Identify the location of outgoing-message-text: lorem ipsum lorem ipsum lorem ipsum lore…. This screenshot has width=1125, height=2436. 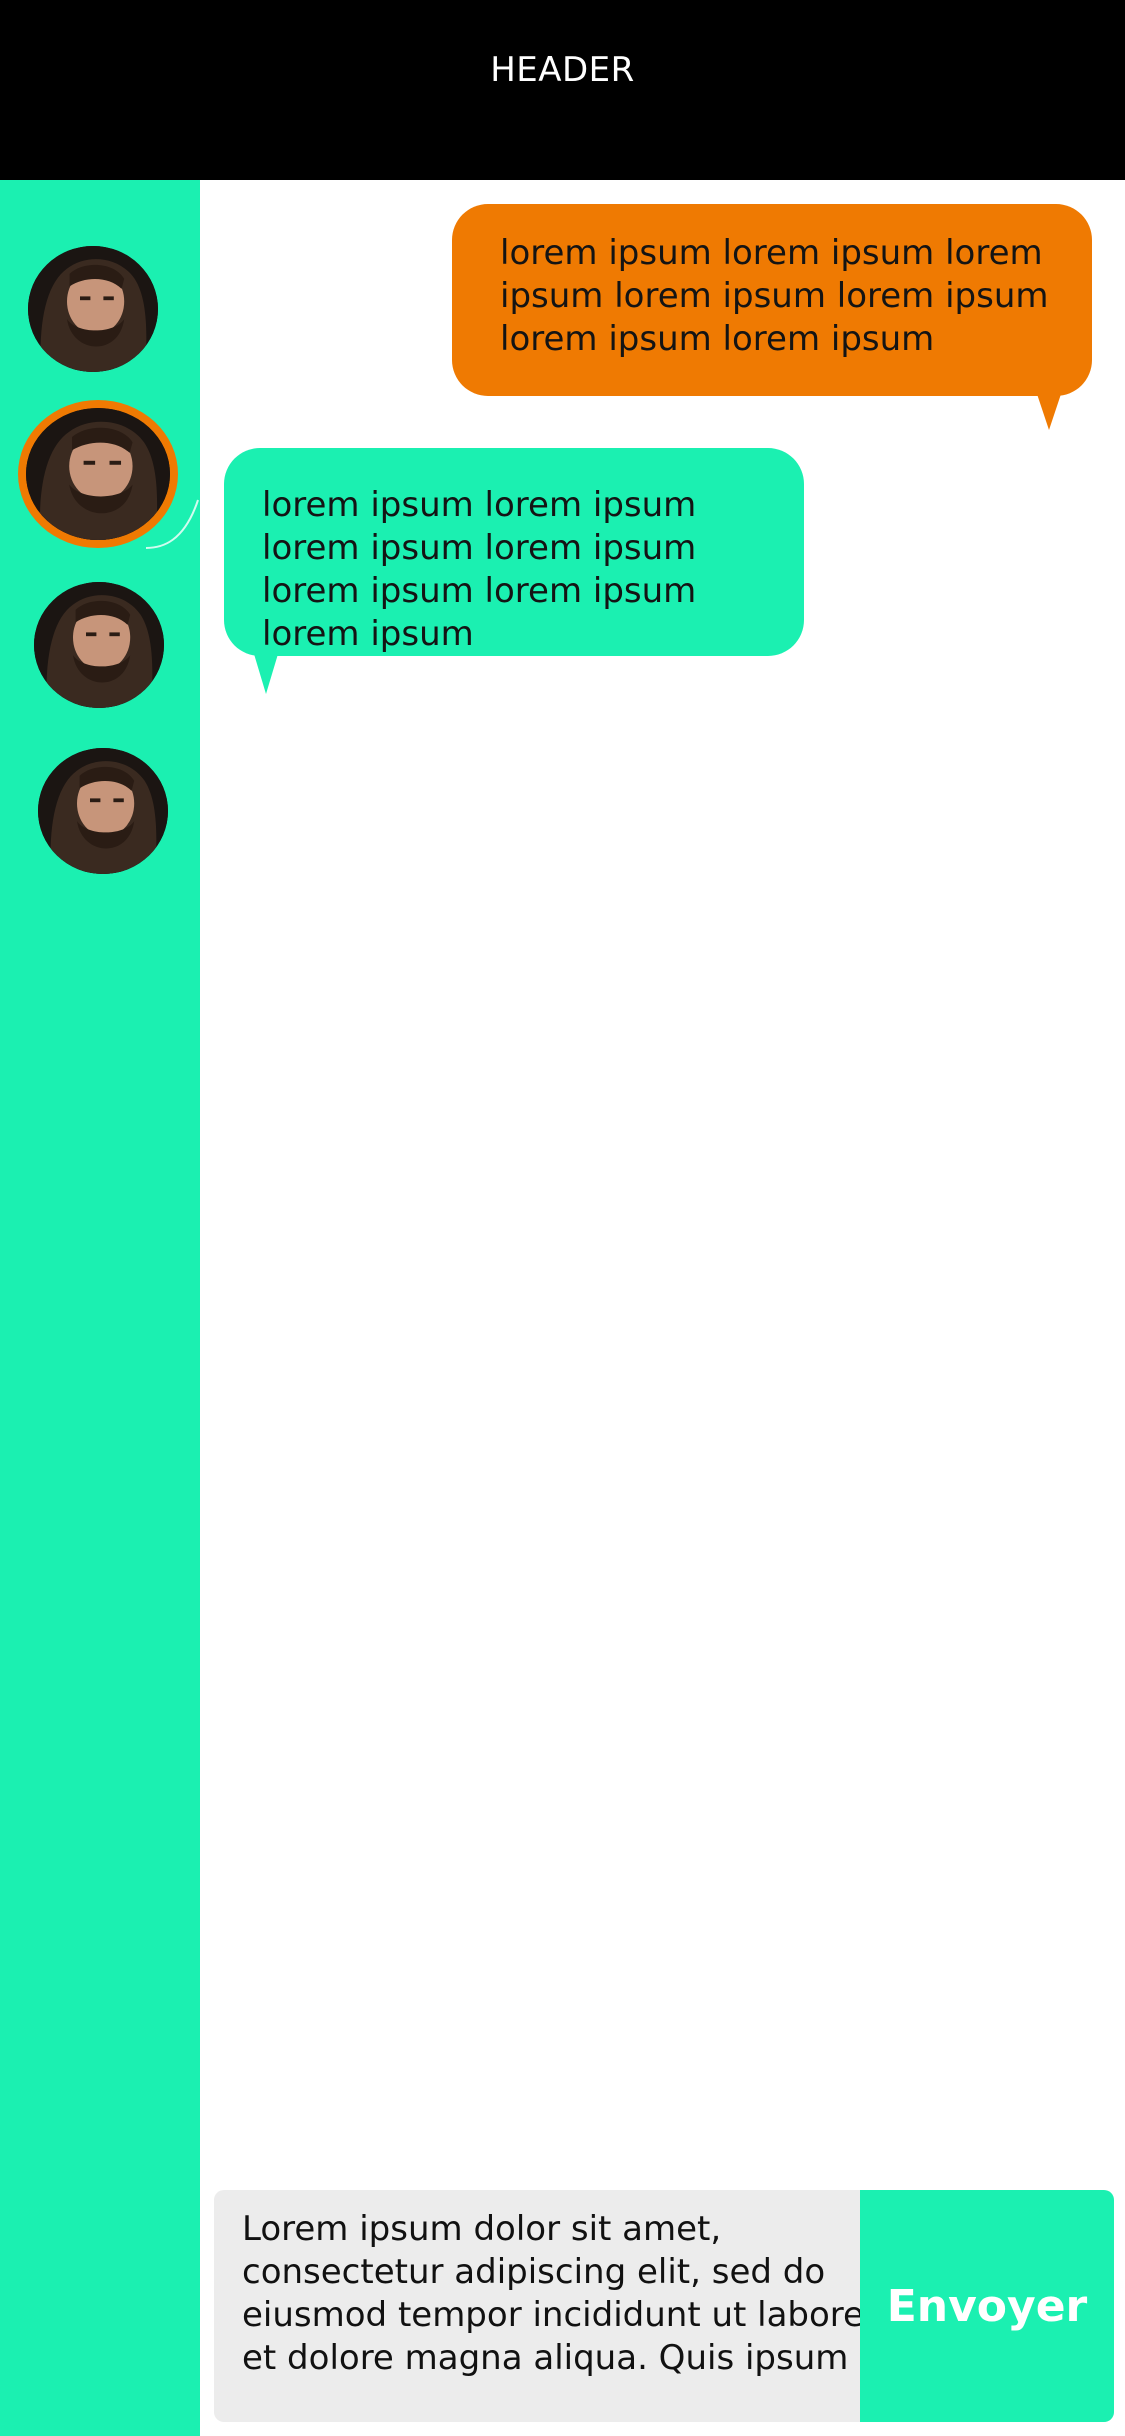
(774, 296).